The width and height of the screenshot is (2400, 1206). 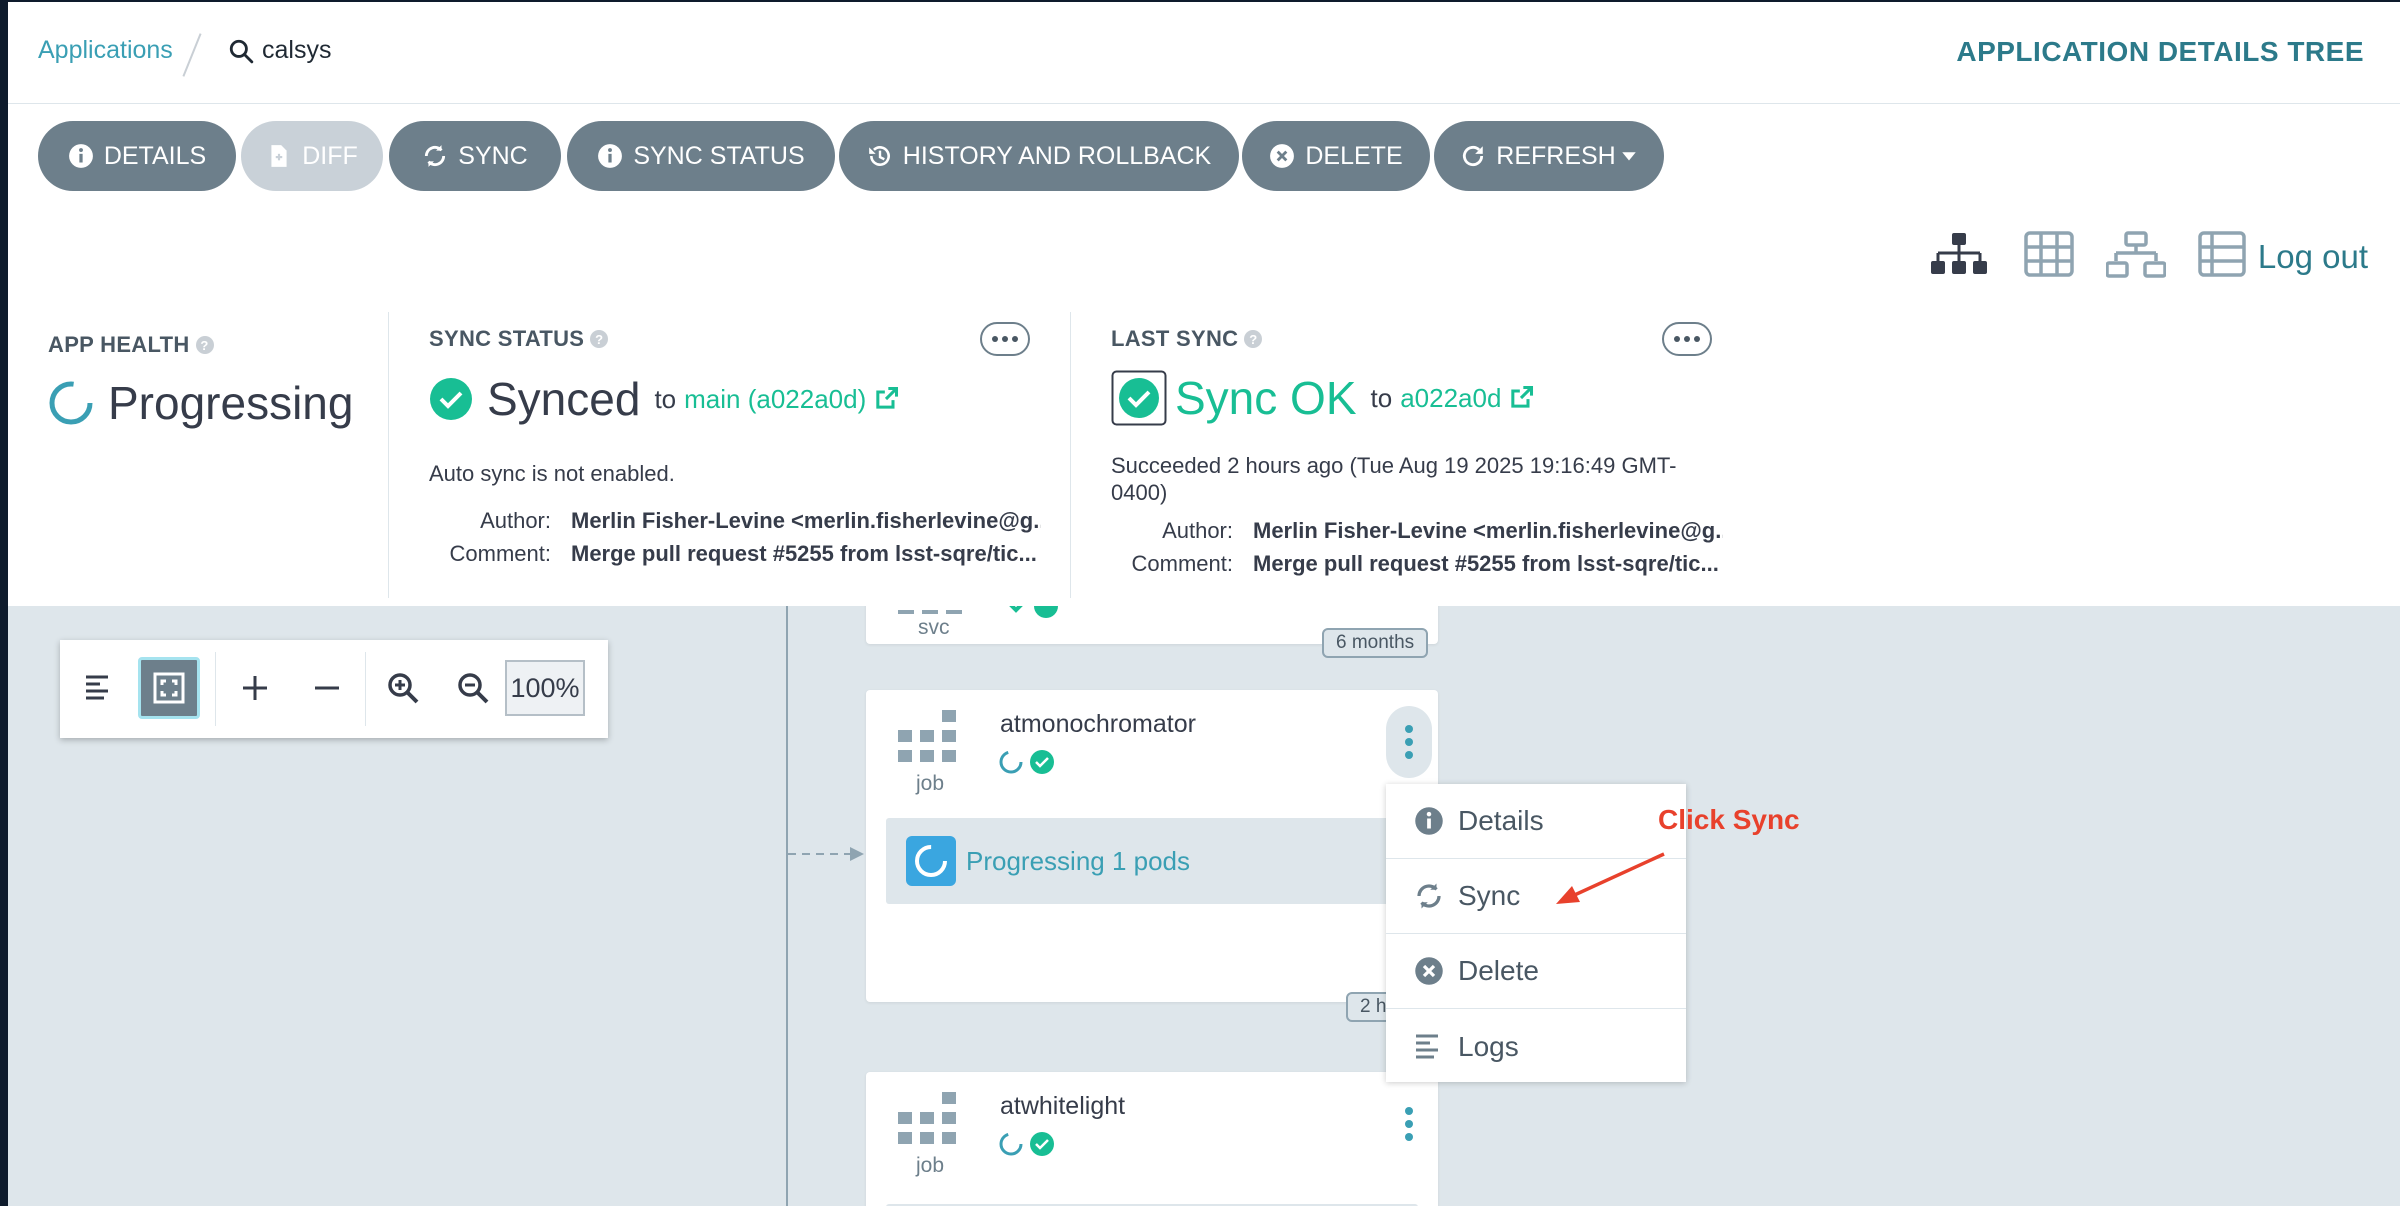 What do you see at coordinates (1026, 1144) in the screenshot?
I see `status-icons` at bounding box center [1026, 1144].